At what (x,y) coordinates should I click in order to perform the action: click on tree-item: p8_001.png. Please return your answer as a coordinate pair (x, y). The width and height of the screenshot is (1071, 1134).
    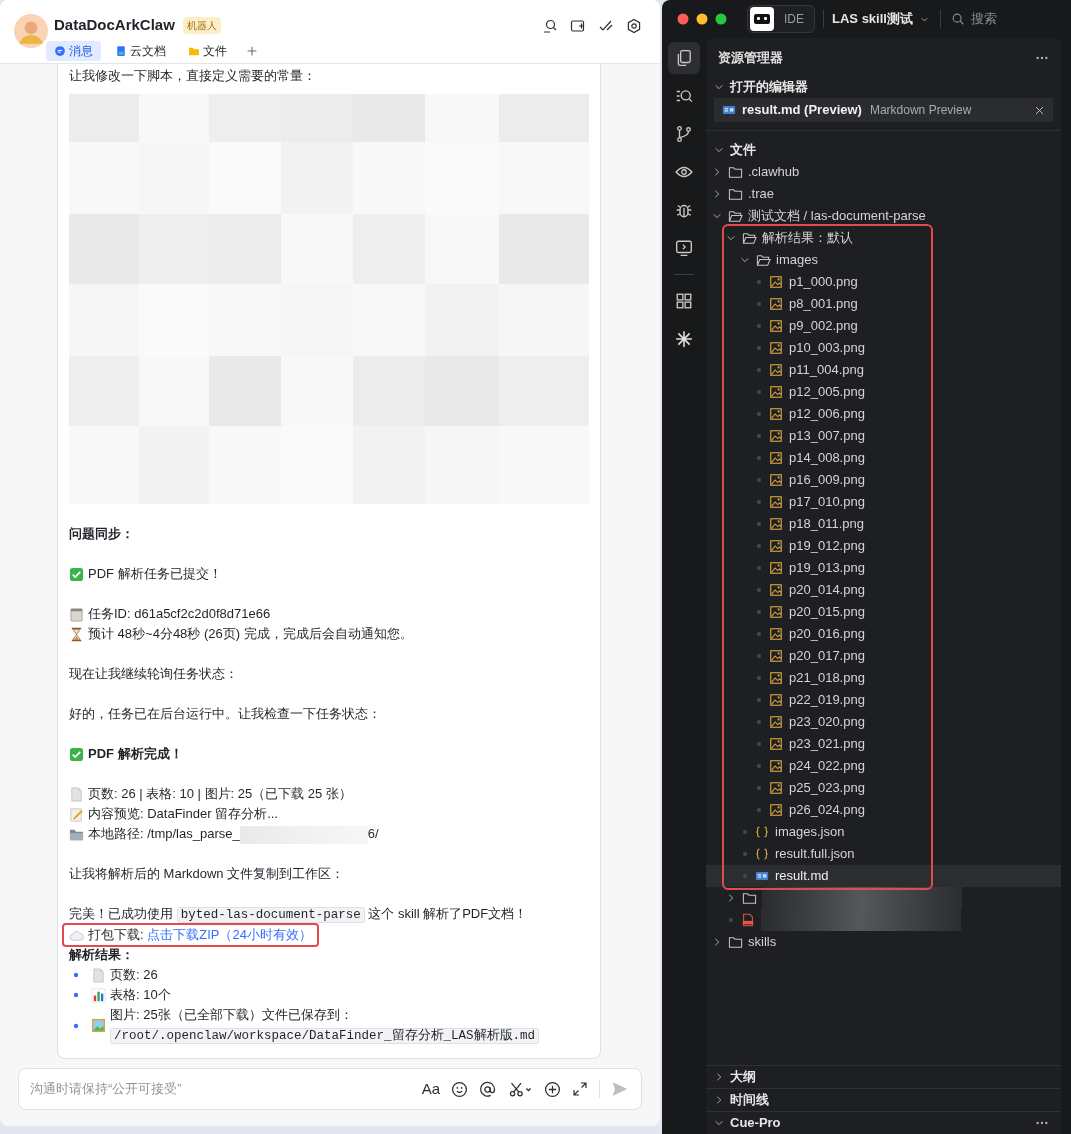
    Looking at the image, I should click on (883, 304).